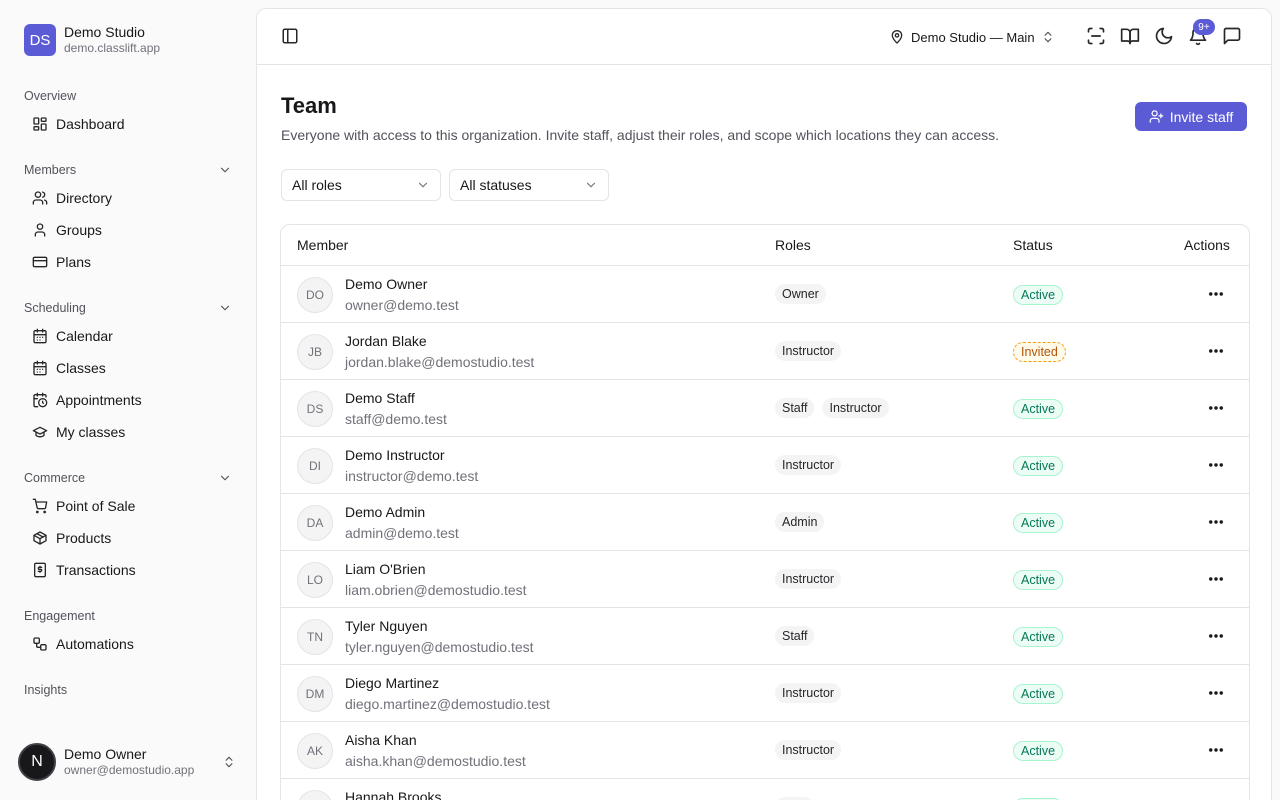  What do you see at coordinates (323, 245) in the screenshot?
I see `column-header-member: Member` at bounding box center [323, 245].